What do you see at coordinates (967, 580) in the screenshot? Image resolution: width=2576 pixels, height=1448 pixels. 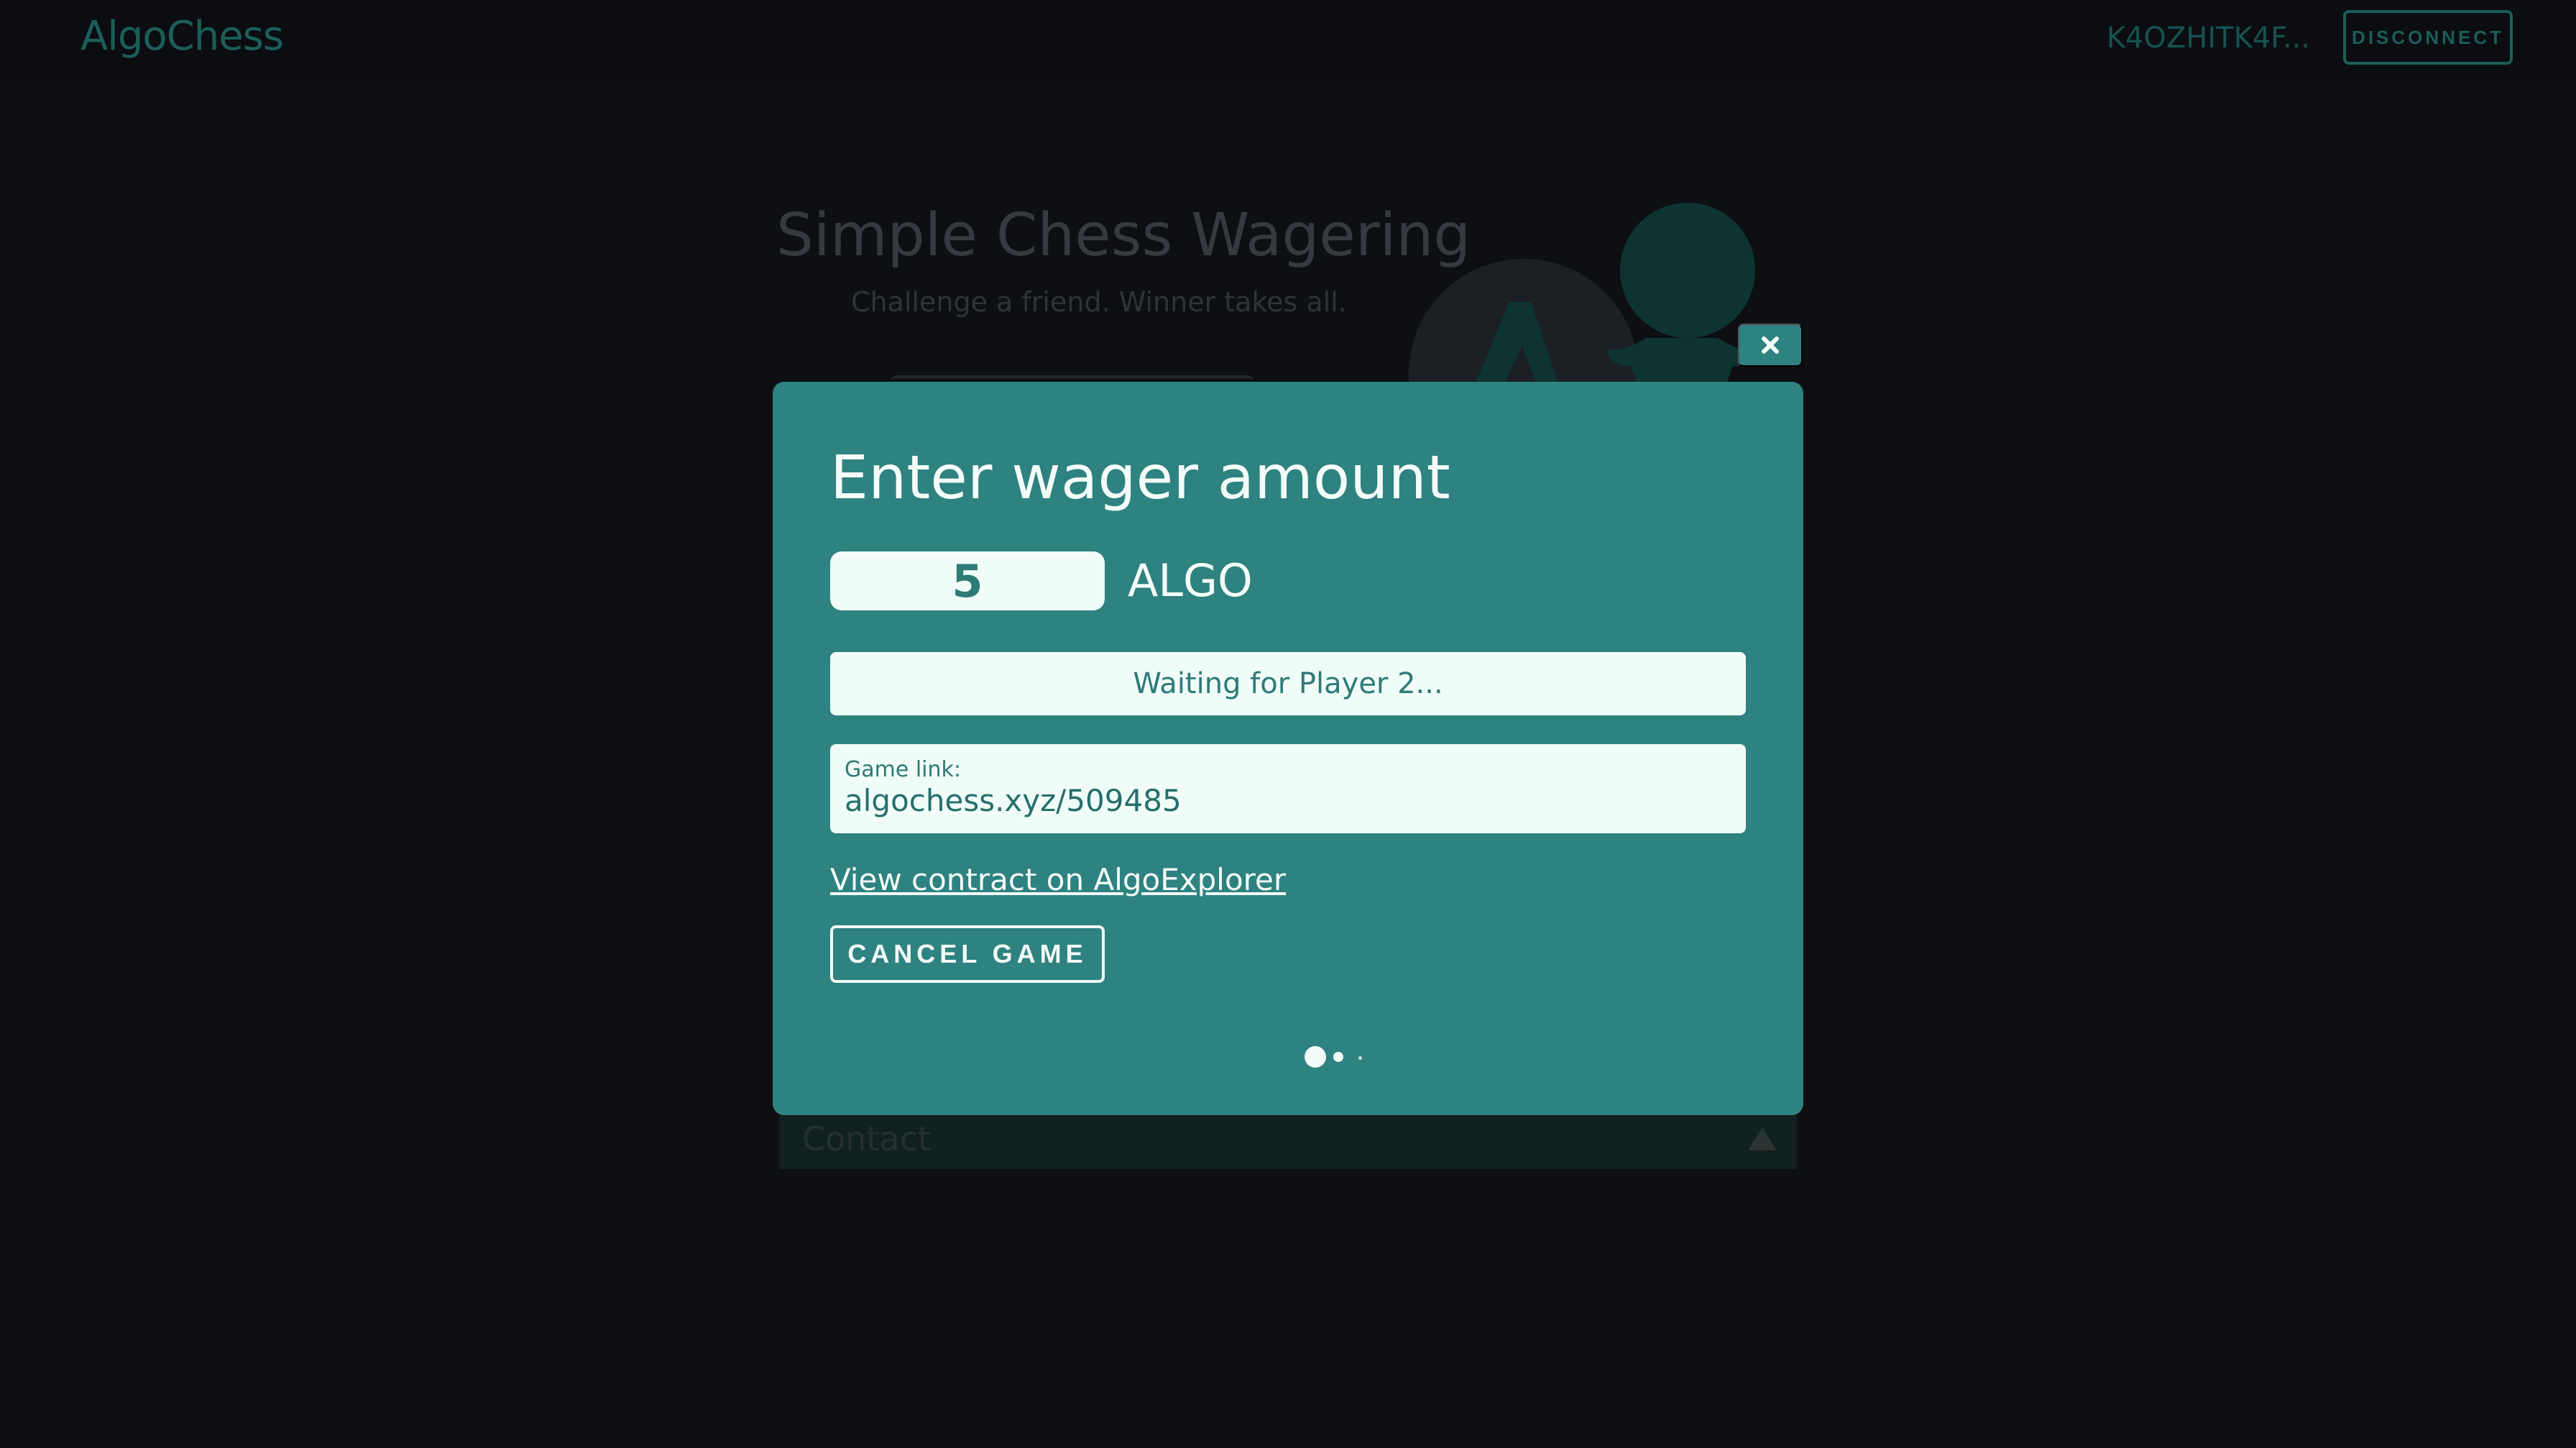 I see `wager-amount-input` at bounding box center [967, 580].